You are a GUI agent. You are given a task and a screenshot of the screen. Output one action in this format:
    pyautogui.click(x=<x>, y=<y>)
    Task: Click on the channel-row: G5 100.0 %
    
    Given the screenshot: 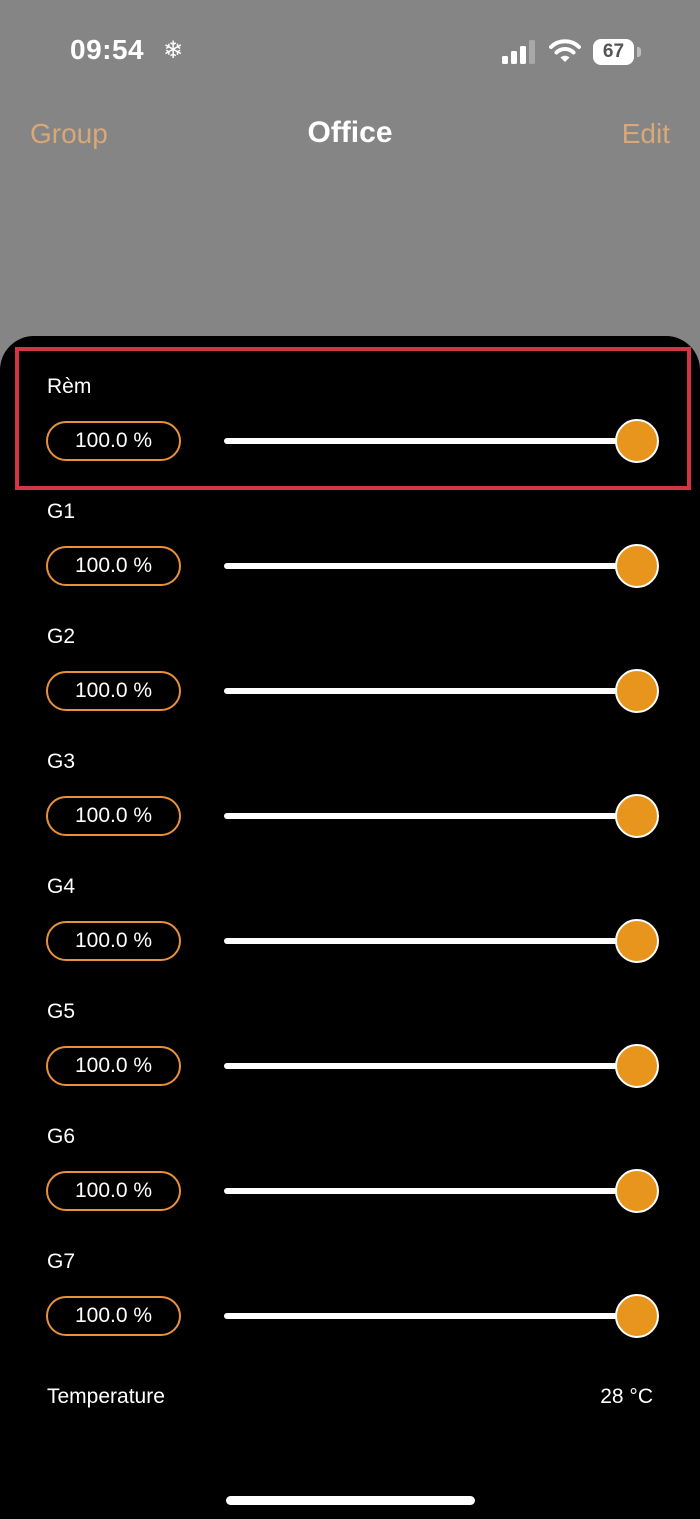 What is the action you would take?
    pyautogui.click(x=350, y=1055)
    